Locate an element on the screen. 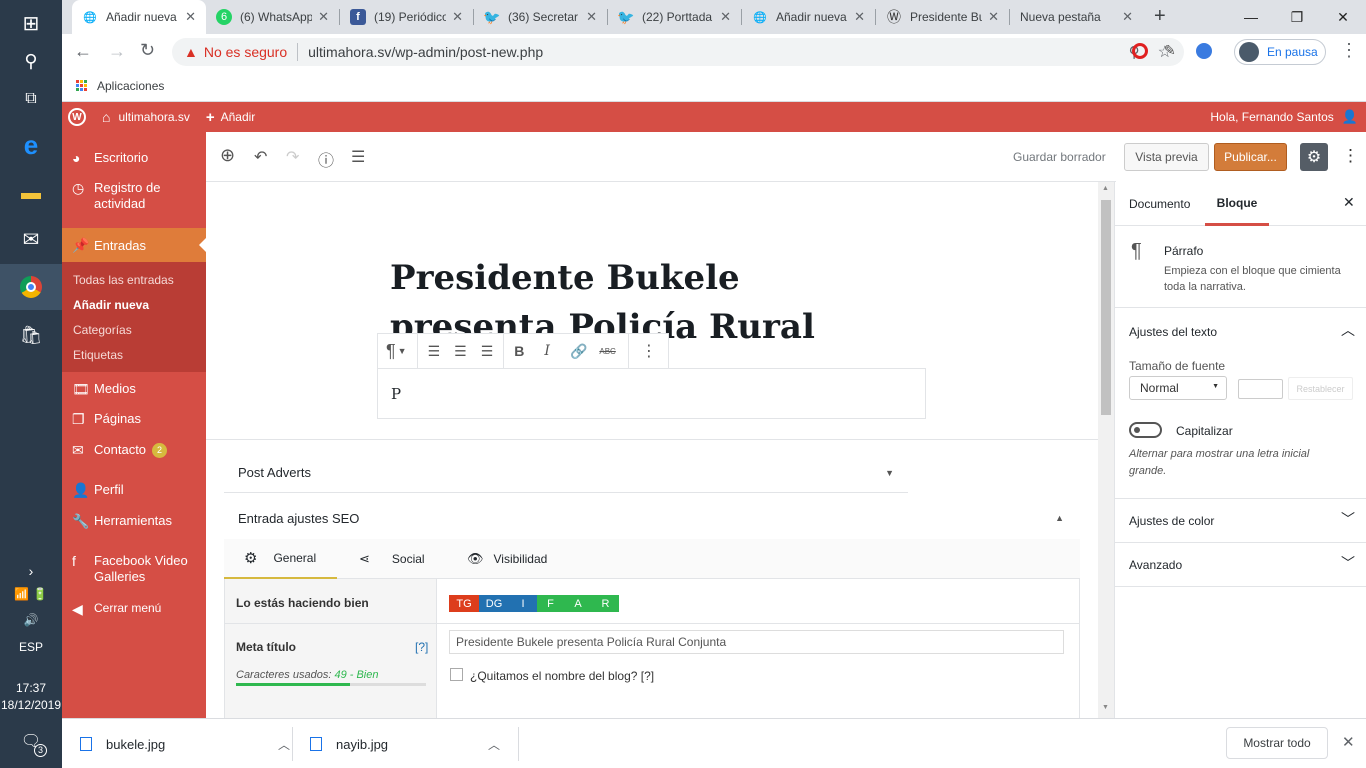 This screenshot has height=768, width=1366. menu-facebook-video: f Facebook Video Galleries is located at coordinates (134, 569).